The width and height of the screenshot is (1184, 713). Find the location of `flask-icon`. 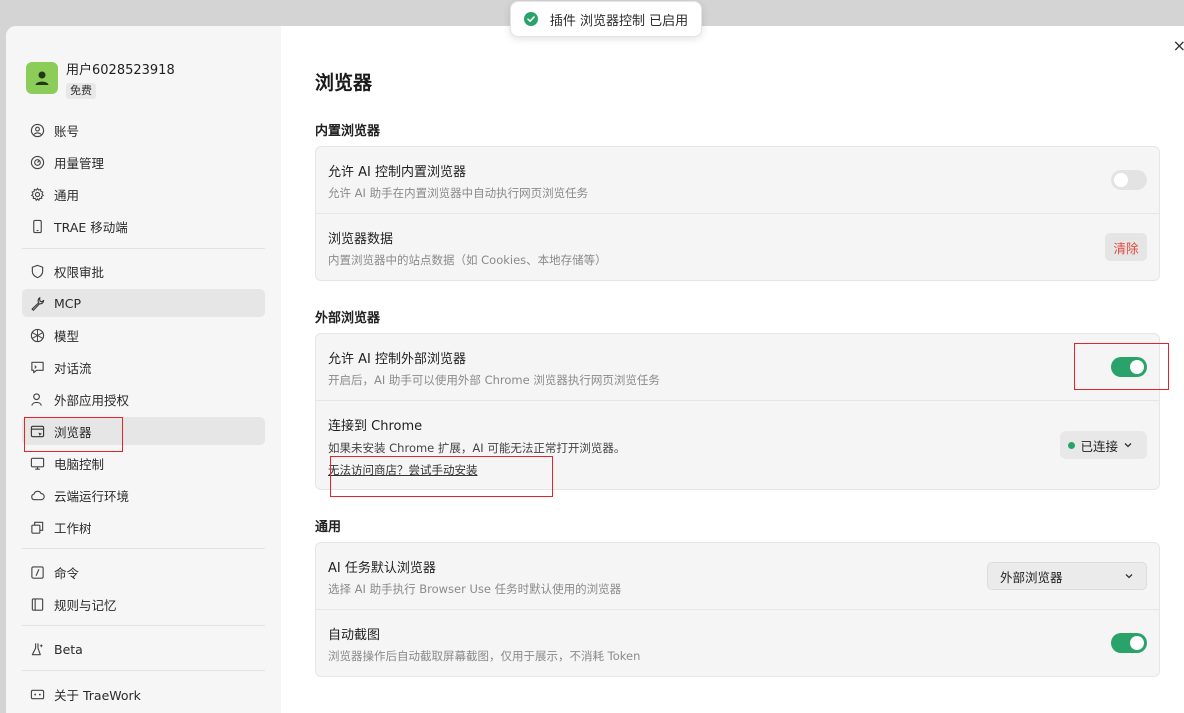

flask-icon is located at coordinates (37, 648).